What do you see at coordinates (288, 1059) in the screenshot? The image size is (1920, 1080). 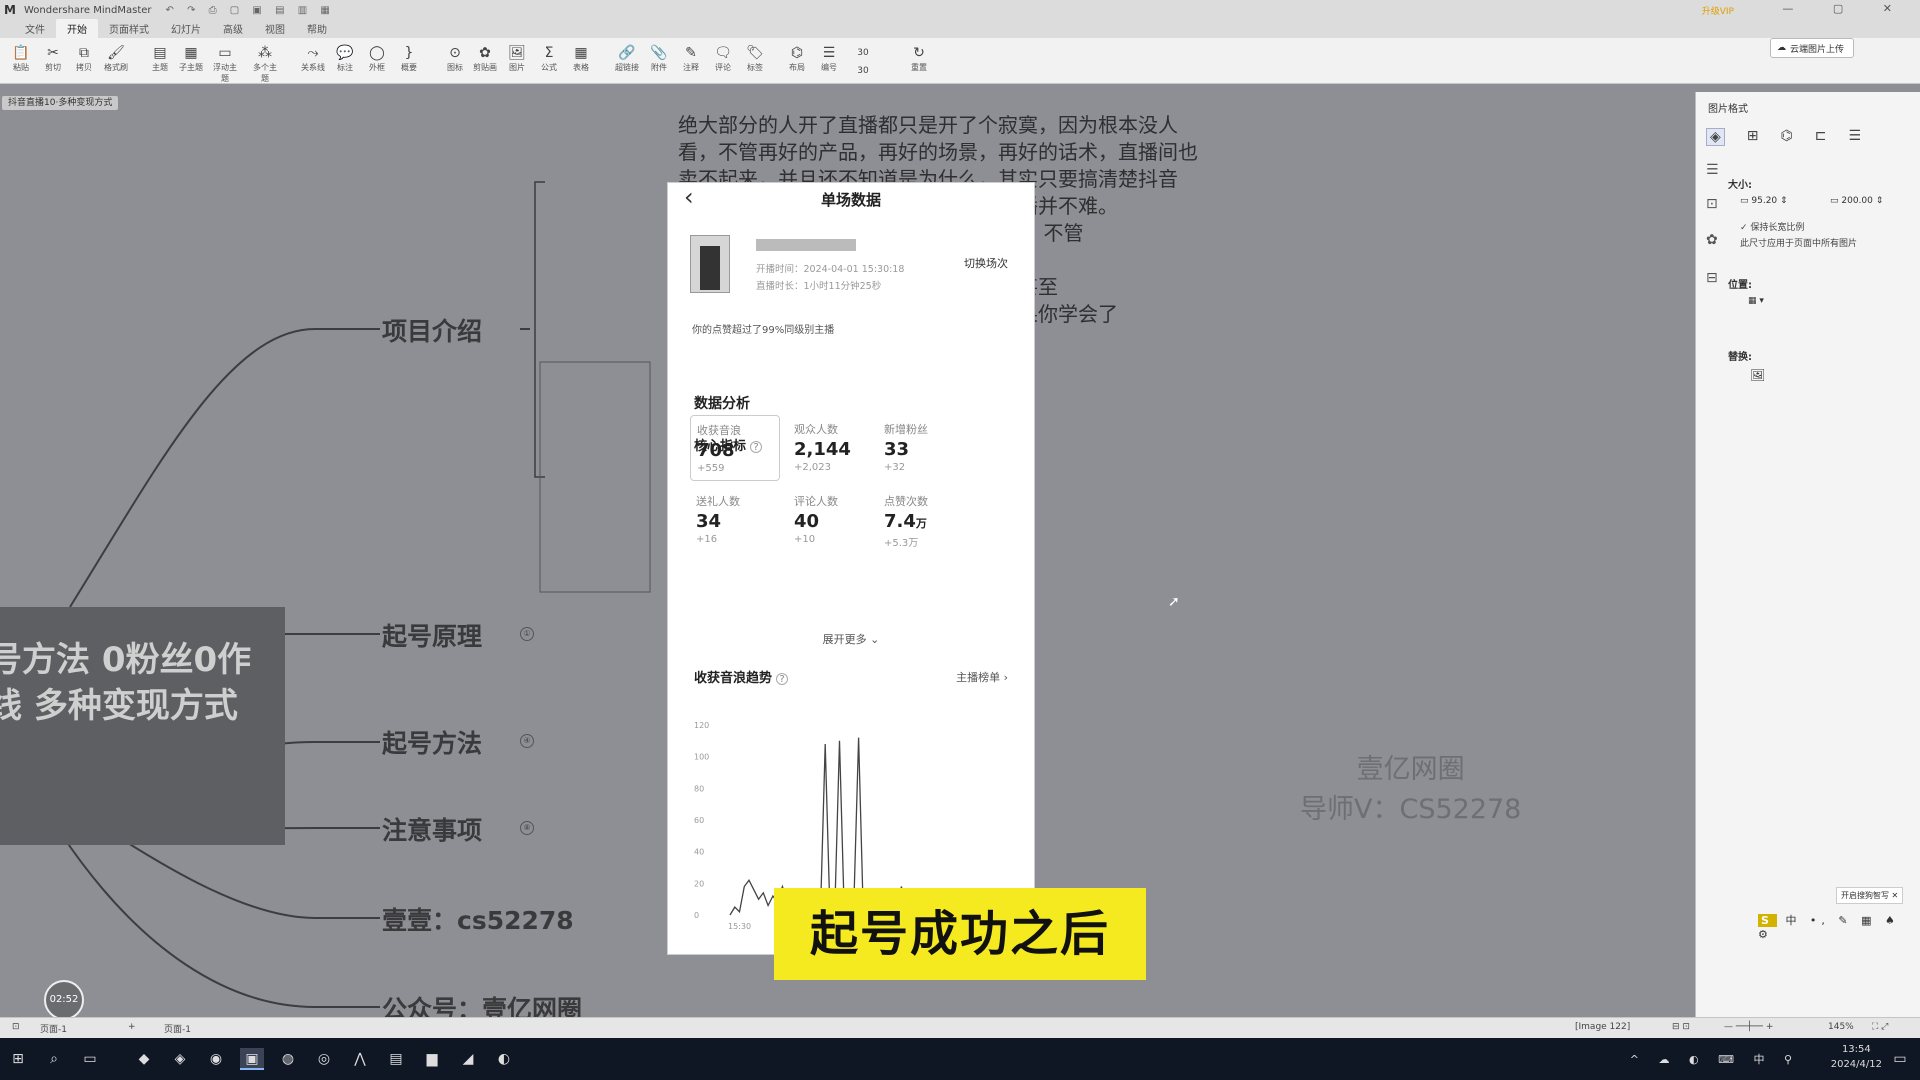 I see `browser-icon: ◍` at bounding box center [288, 1059].